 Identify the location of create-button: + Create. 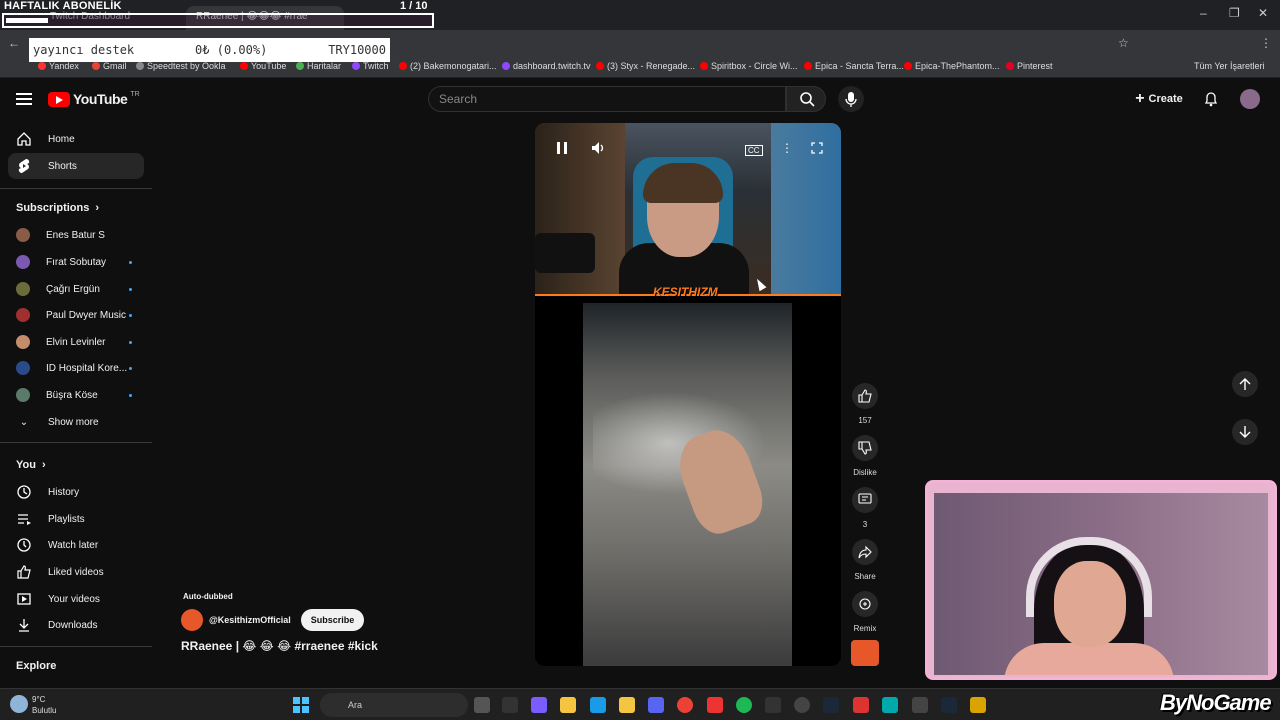
(1159, 99).